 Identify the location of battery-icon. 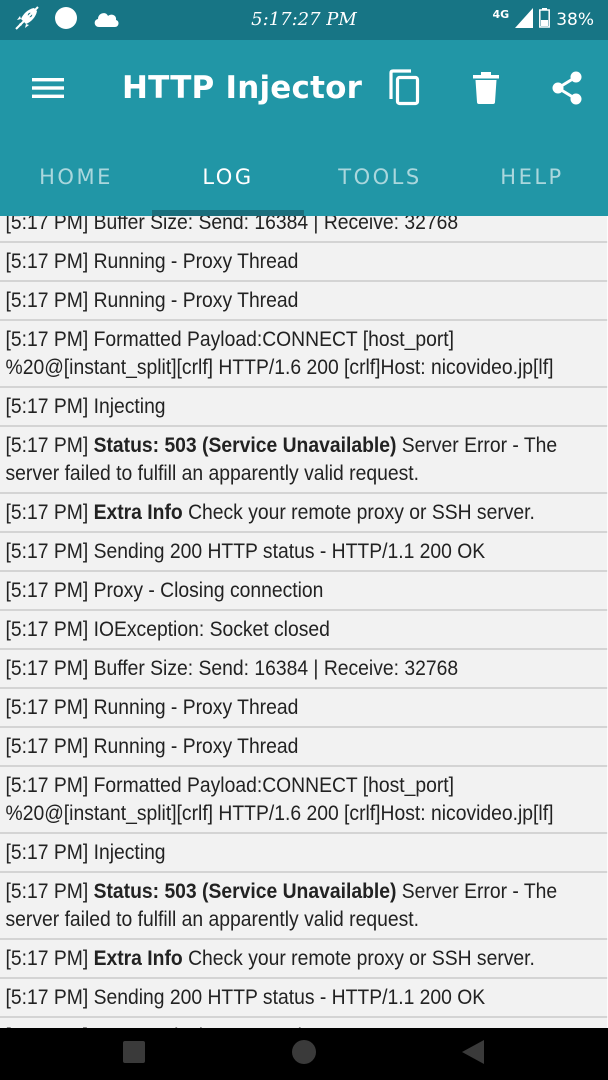
(545, 20).